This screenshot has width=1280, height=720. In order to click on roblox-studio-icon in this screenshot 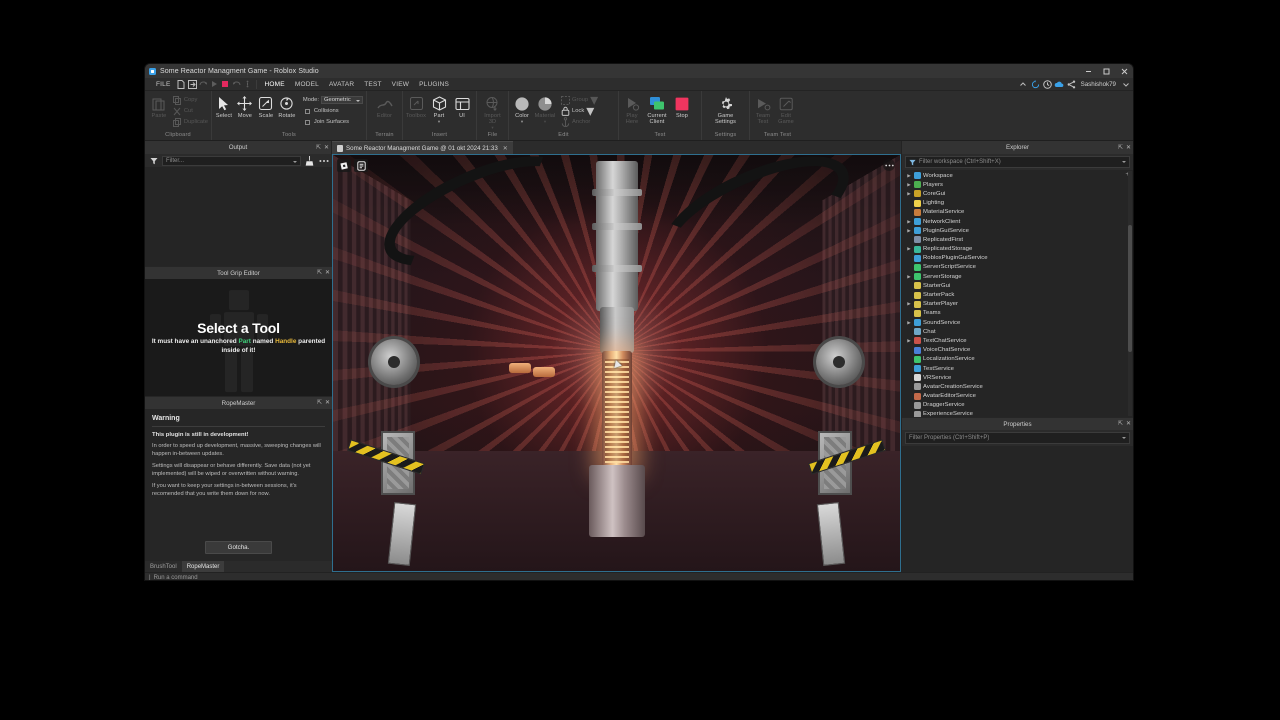, I will do `click(344, 165)`.